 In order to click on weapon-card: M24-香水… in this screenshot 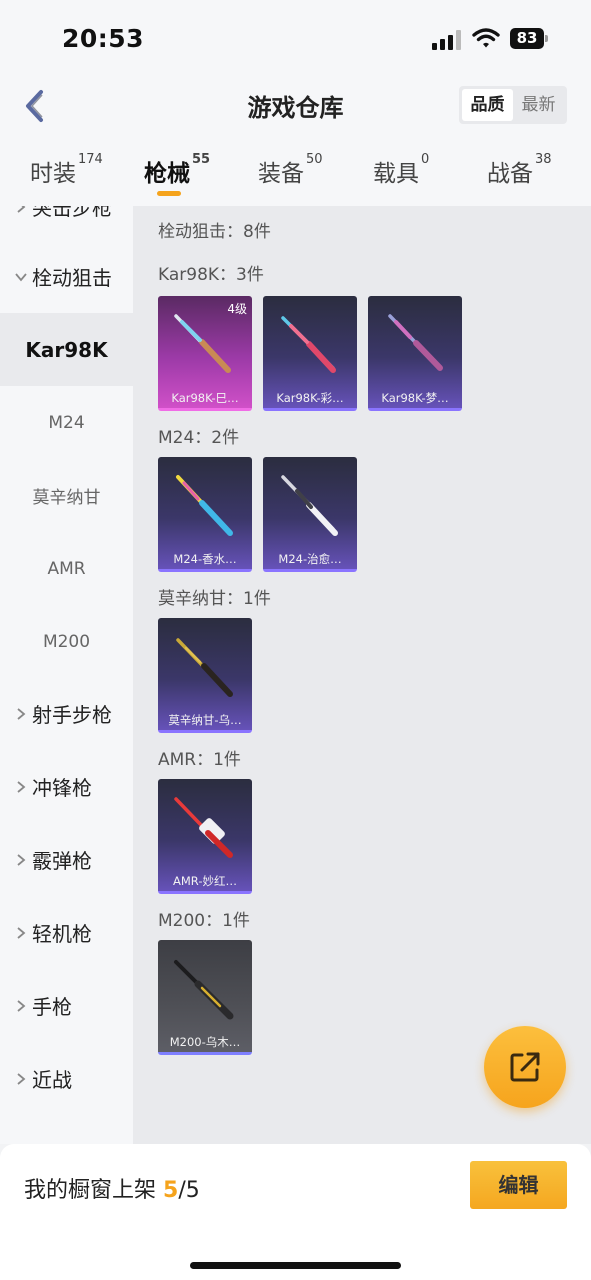, I will do `click(205, 514)`.